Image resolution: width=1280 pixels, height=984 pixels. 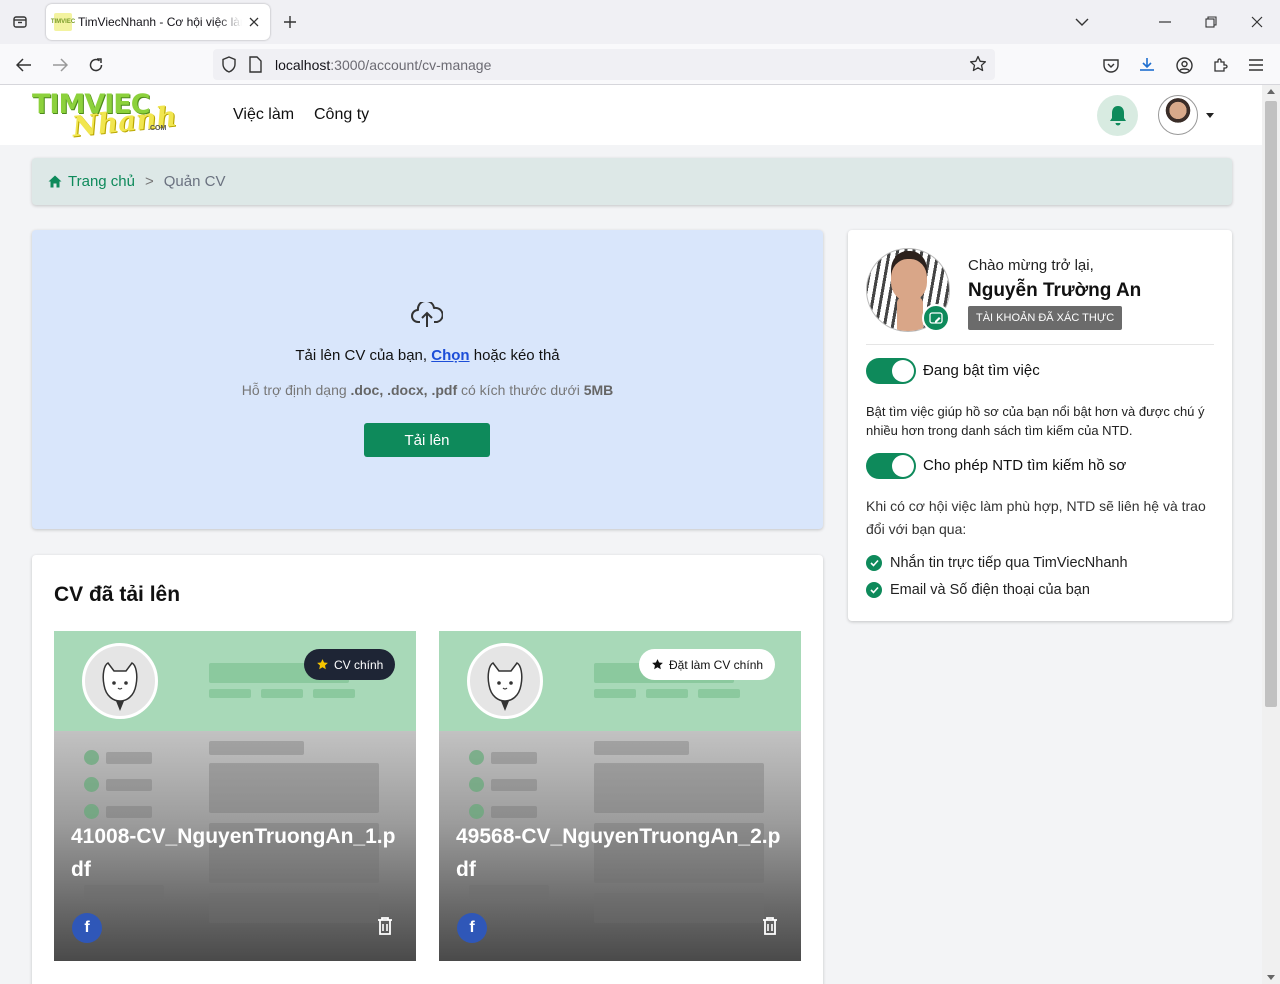 What do you see at coordinates (891, 371) in the screenshot?
I see `job-search-toggle` at bounding box center [891, 371].